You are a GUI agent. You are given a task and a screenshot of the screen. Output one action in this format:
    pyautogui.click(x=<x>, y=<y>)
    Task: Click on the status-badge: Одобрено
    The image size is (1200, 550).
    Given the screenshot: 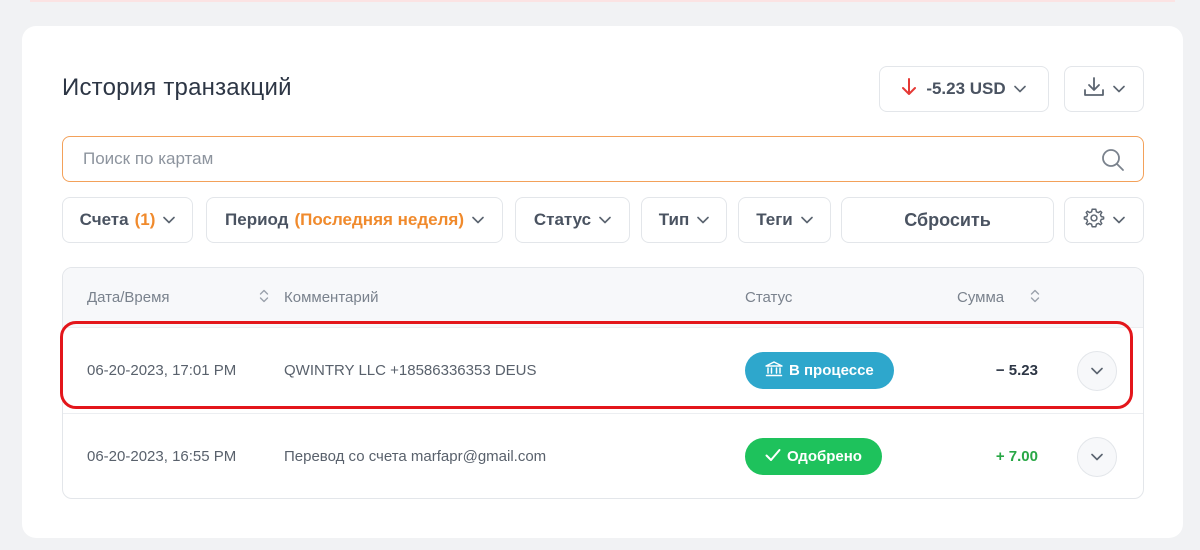 What is the action you would take?
    pyautogui.click(x=813, y=456)
    